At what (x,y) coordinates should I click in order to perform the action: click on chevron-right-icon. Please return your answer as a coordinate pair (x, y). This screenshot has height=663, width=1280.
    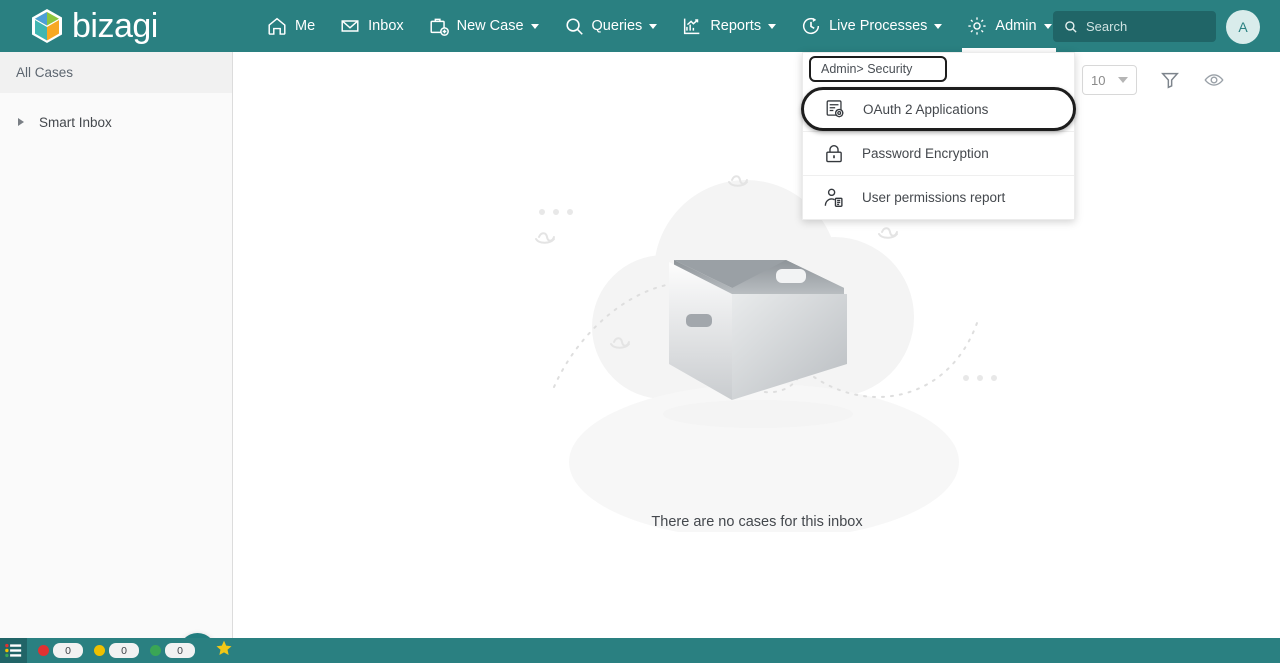
    Looking at the image, I should click on (21, 122).